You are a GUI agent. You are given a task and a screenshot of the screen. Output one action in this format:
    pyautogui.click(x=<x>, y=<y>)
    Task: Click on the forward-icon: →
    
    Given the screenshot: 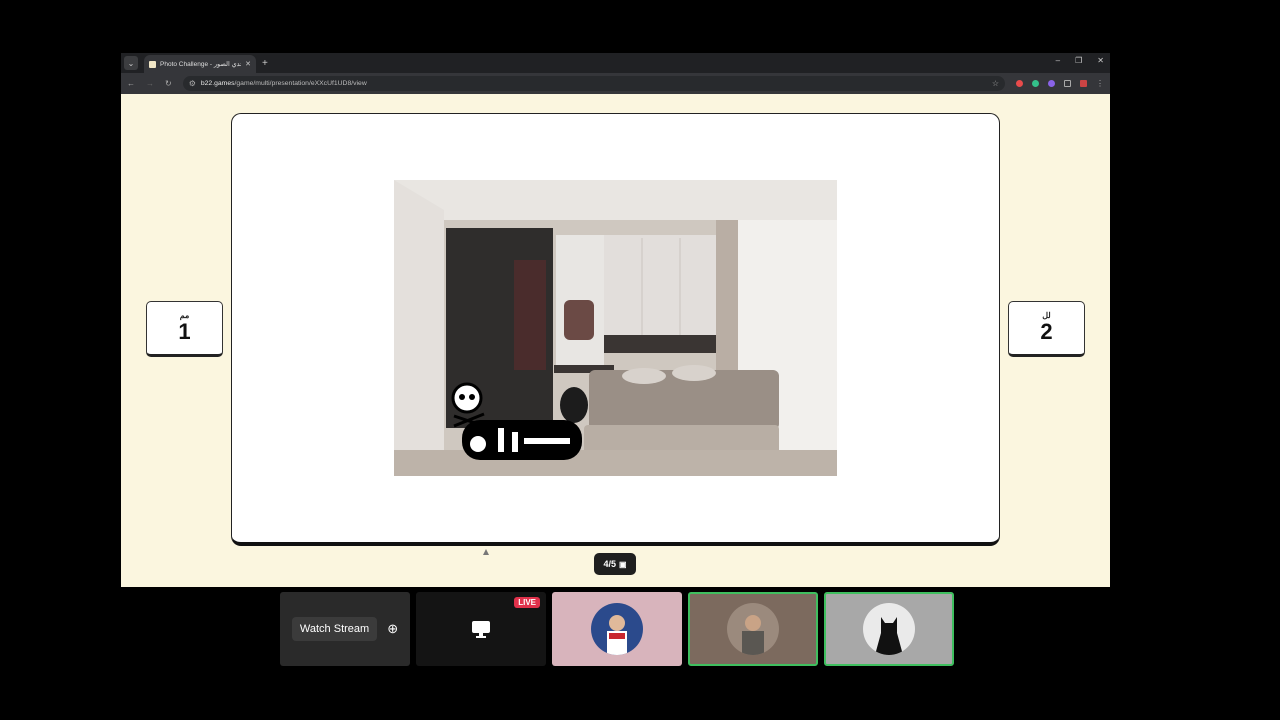 What is the action you would take?
    pyautogui.click(x=150, y=83)
    